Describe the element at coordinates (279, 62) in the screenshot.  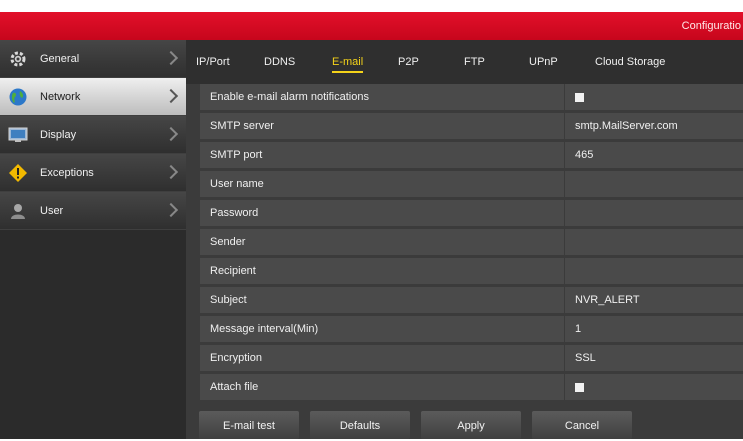
I see `tab-ddns: DDNS` at that location.